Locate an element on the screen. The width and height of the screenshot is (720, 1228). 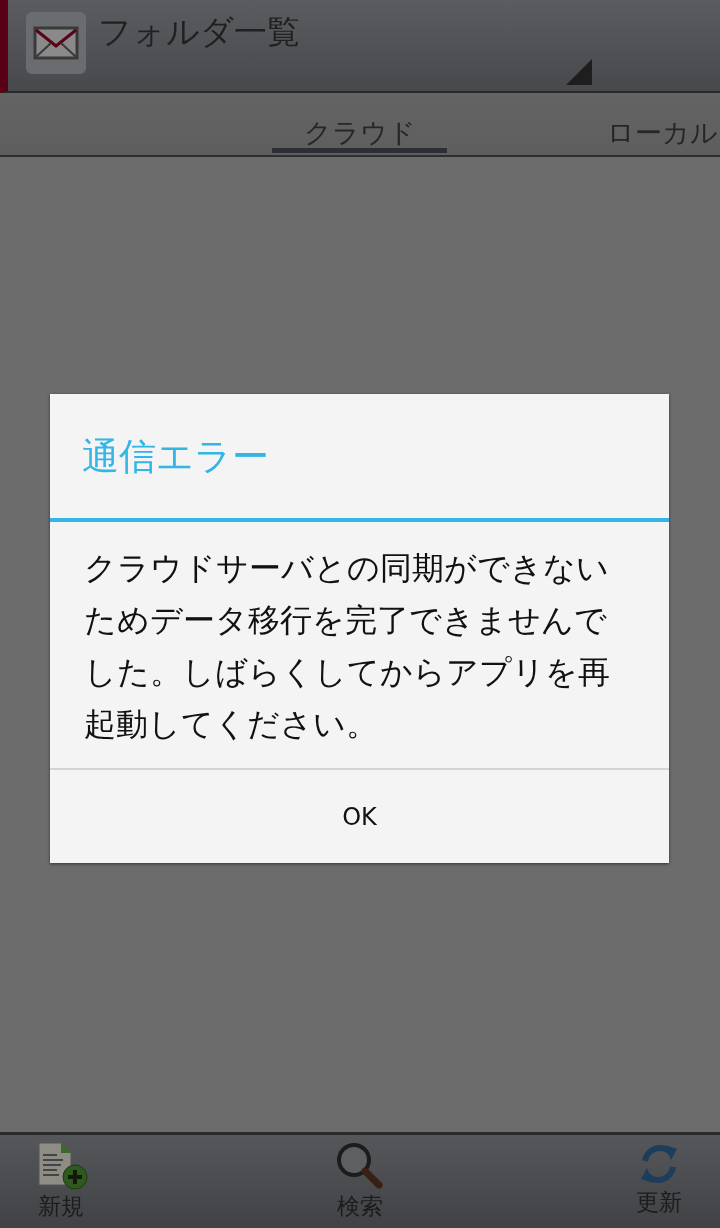
dropdown-corner-icon is located at coordinates (579, 72).